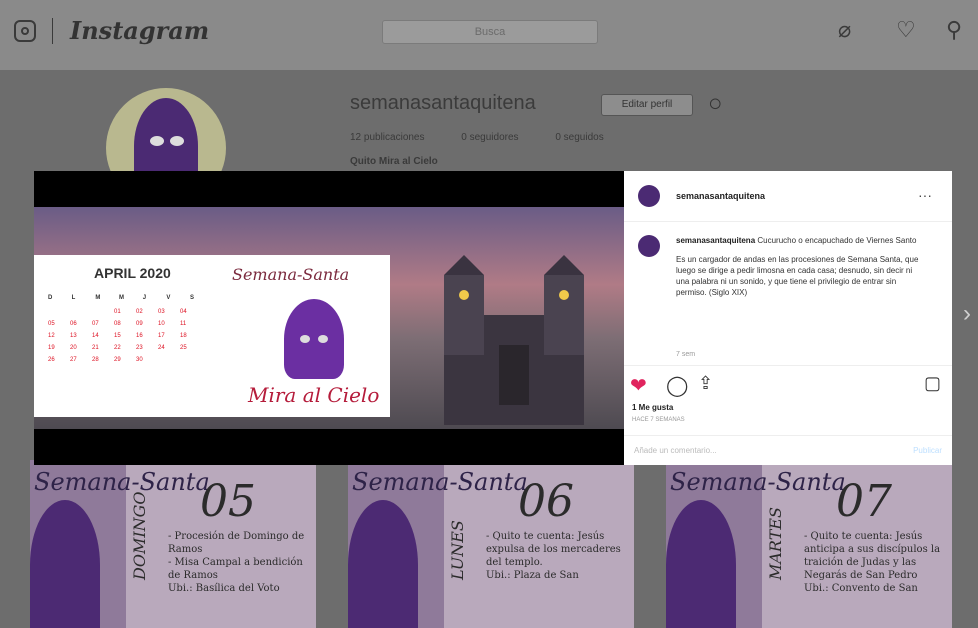 The height and width of the screenshot is (628, 978). Describe the element at coordinates (677, 385) in the screenshot. I see `comment-icon: ◯` at that location.